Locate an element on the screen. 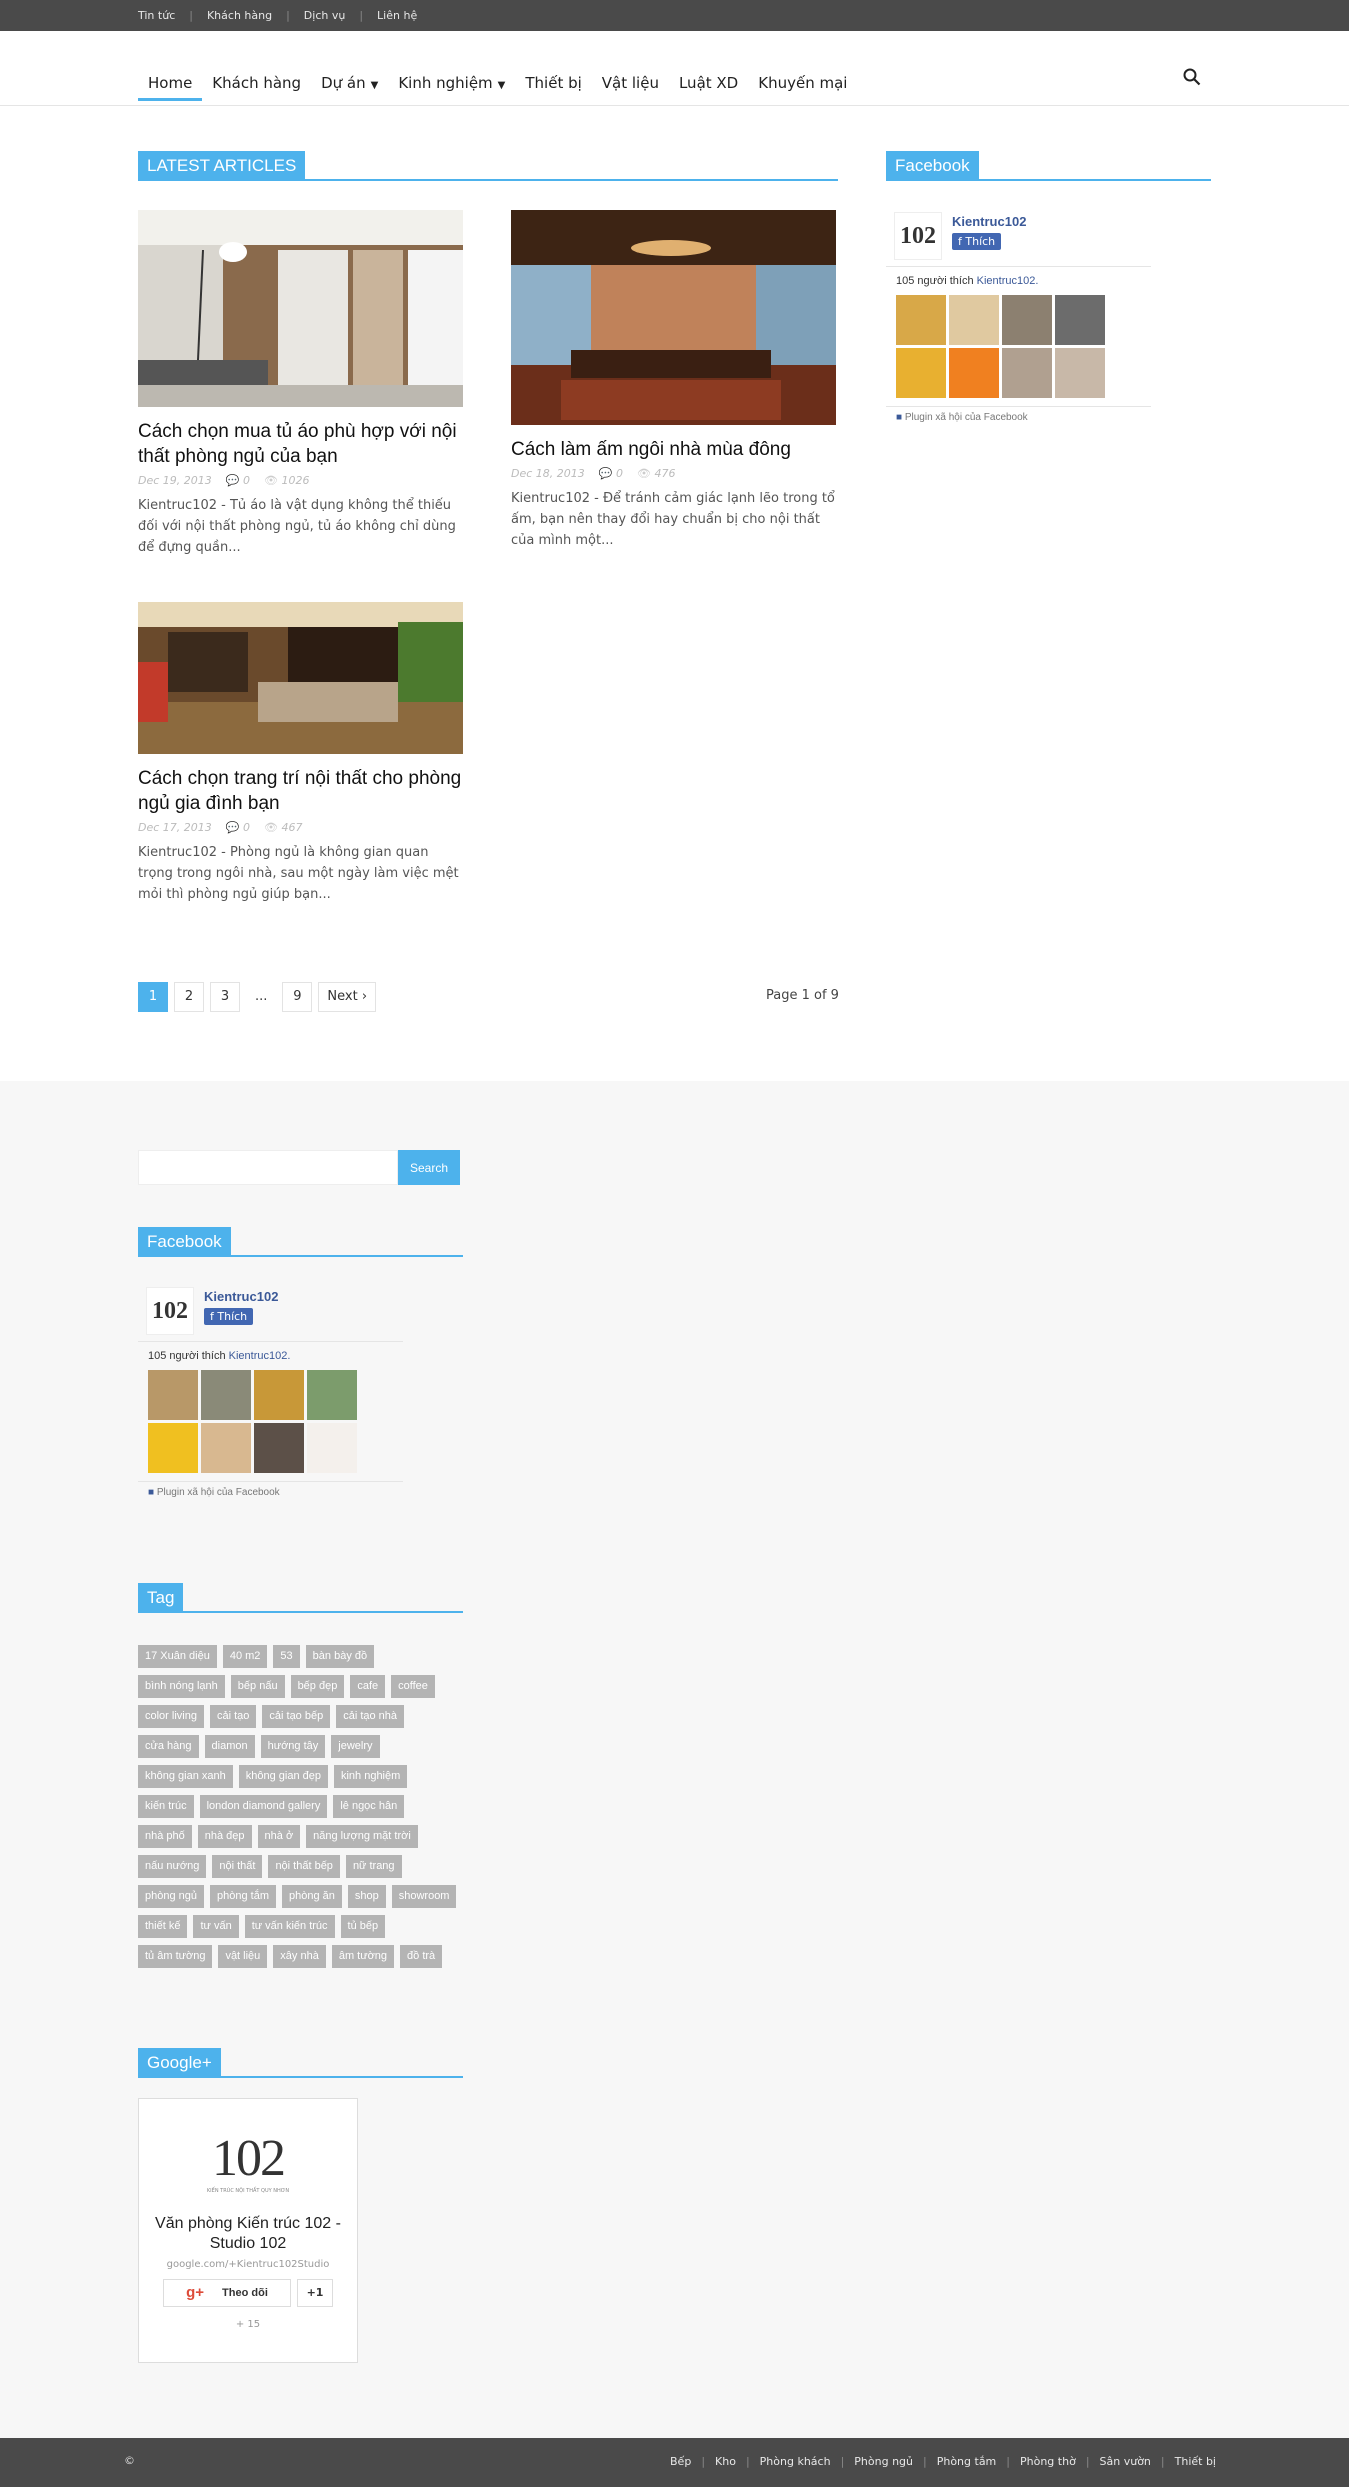  tag-item: showroom is located at coordinates (424, 1896).